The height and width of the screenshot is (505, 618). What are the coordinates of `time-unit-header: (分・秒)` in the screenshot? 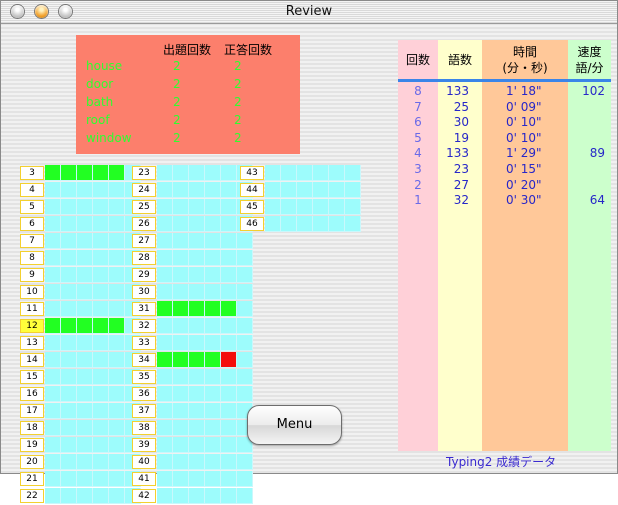 It's located at (525, 68).